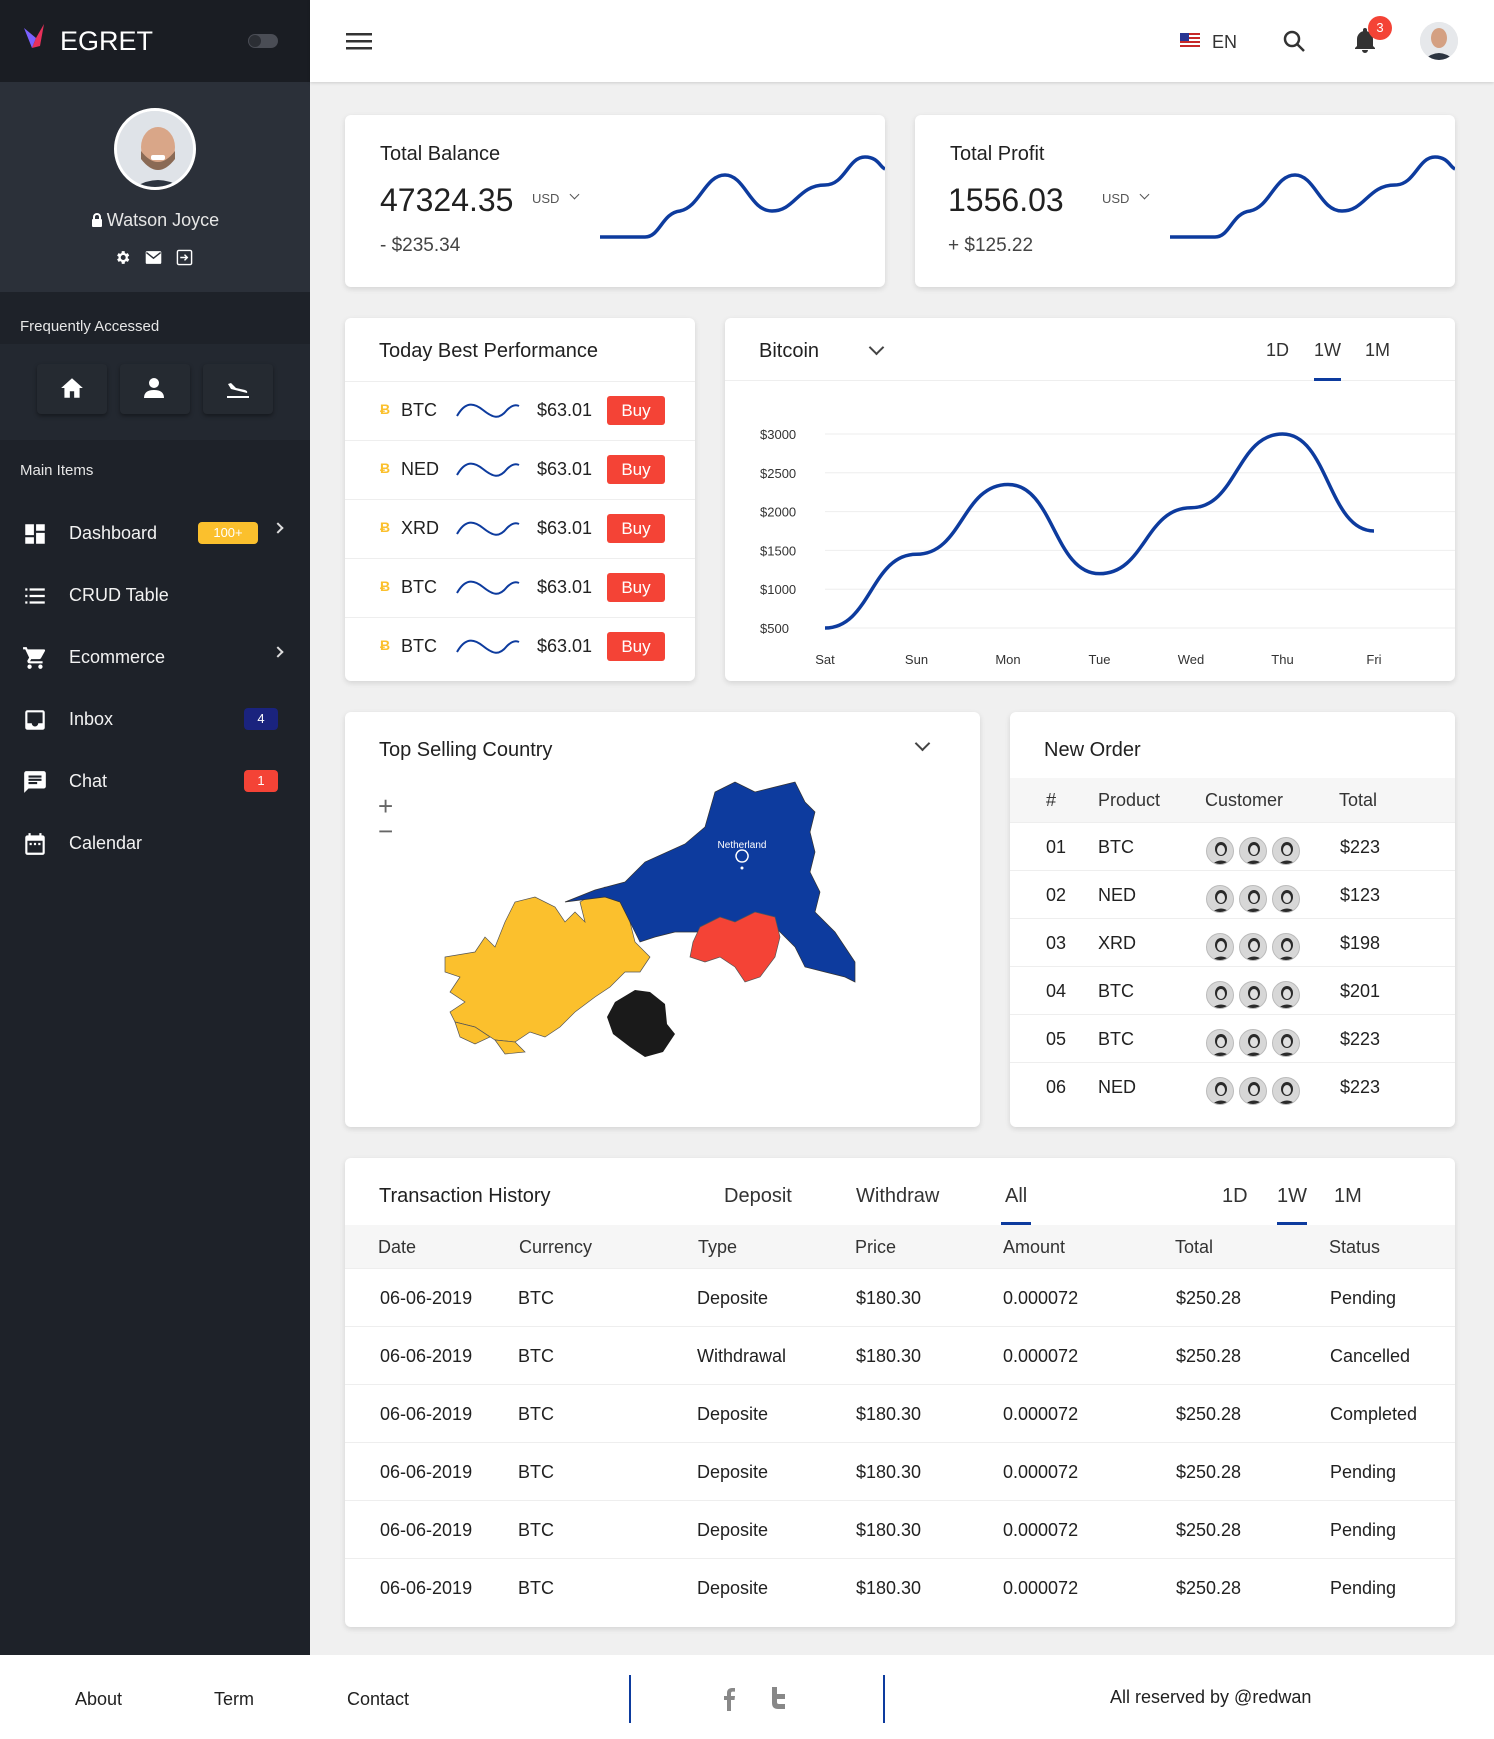 This screenshot has width=1494, height=1739. I want to click on search-icon, so click(1294, 41).